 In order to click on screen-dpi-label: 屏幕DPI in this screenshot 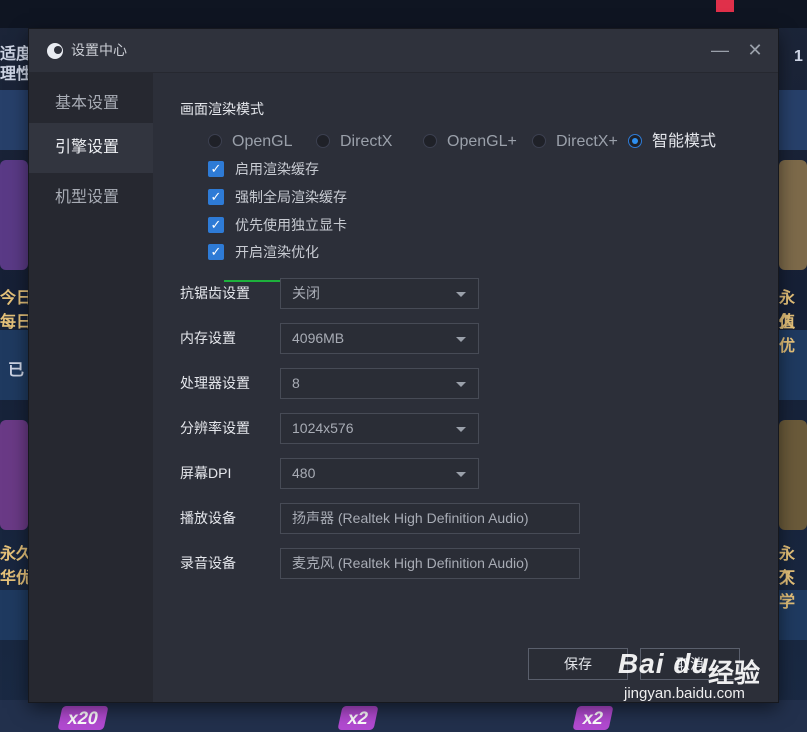, I will do `click(206, 473)`.